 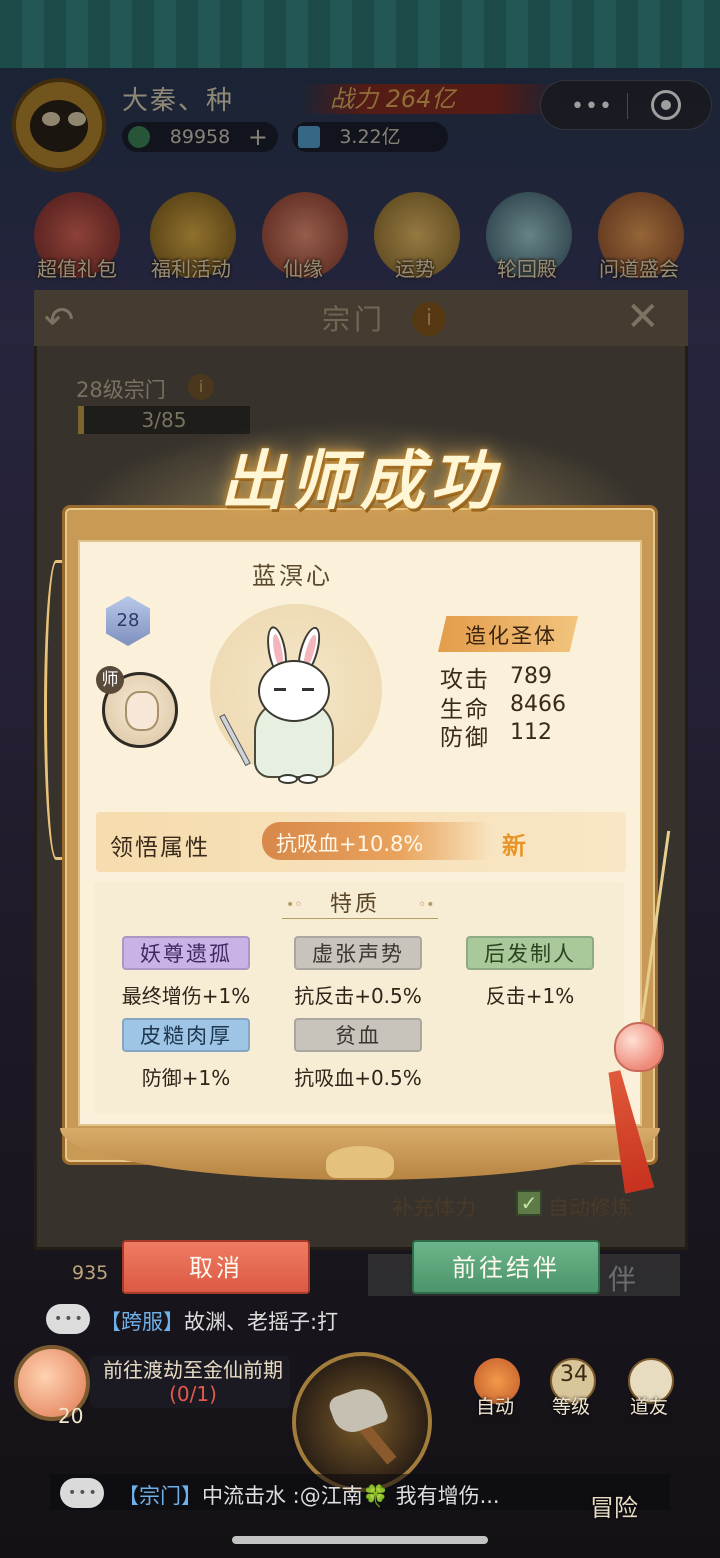 I want to click on peach-charm-icon, so click(x=639, y=1047).